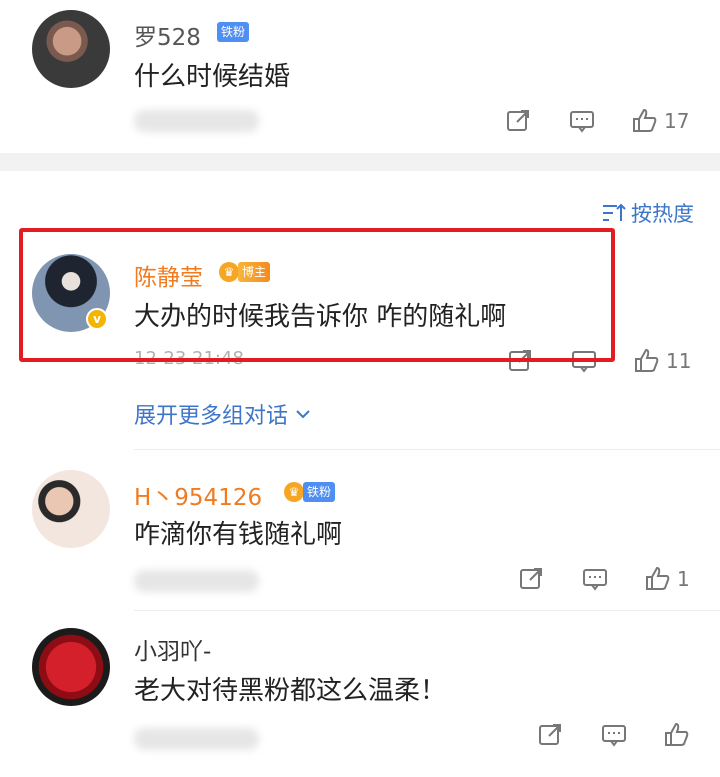 The image size is (720, 777). What do you see at coordinates (212, 77) in the screenshot?
I see `comment-text: 什么时候结婚` at bounding box center [212, 77].